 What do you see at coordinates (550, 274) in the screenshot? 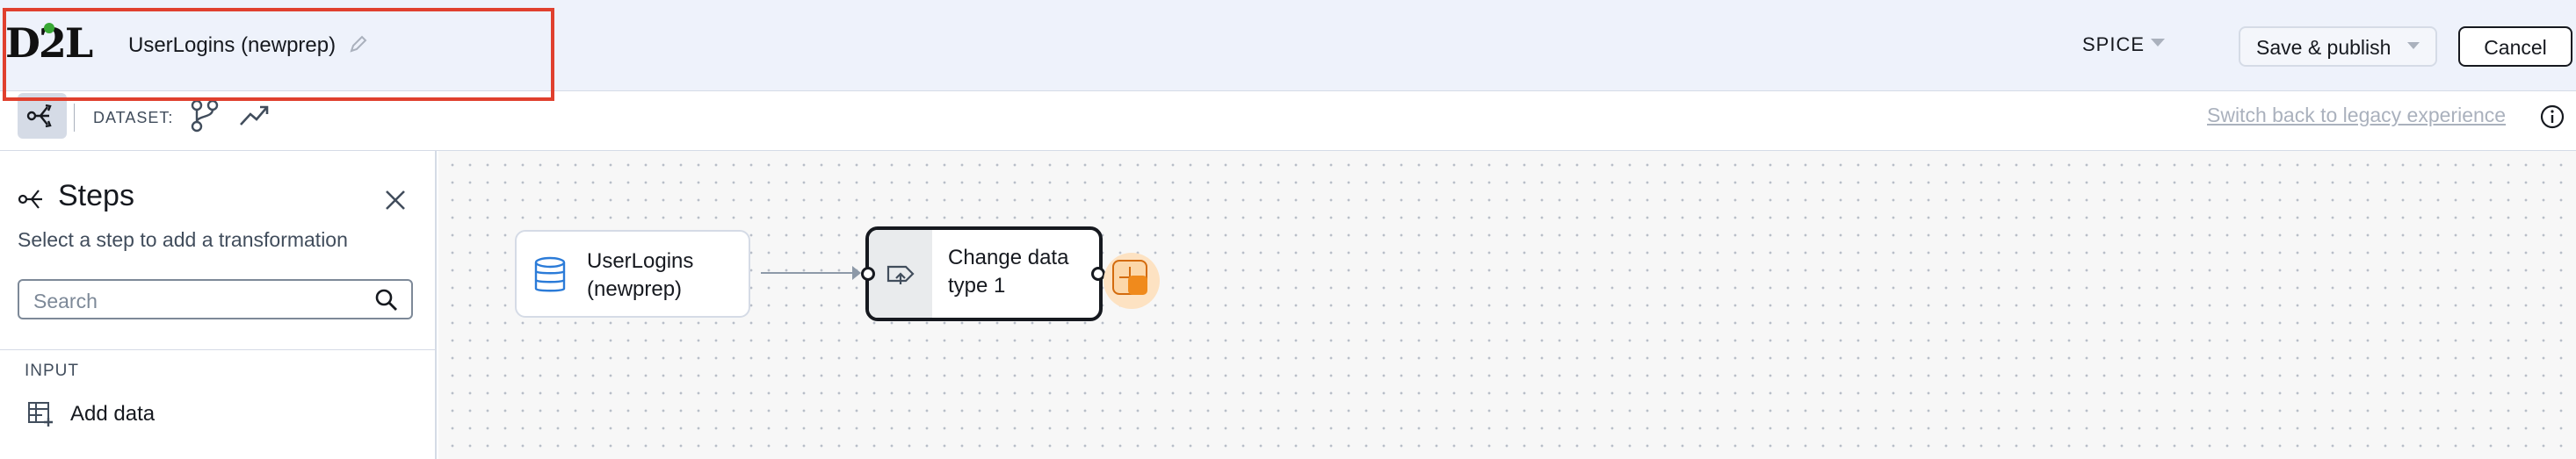
I see `database-icon` at bounding box center [550, 274].